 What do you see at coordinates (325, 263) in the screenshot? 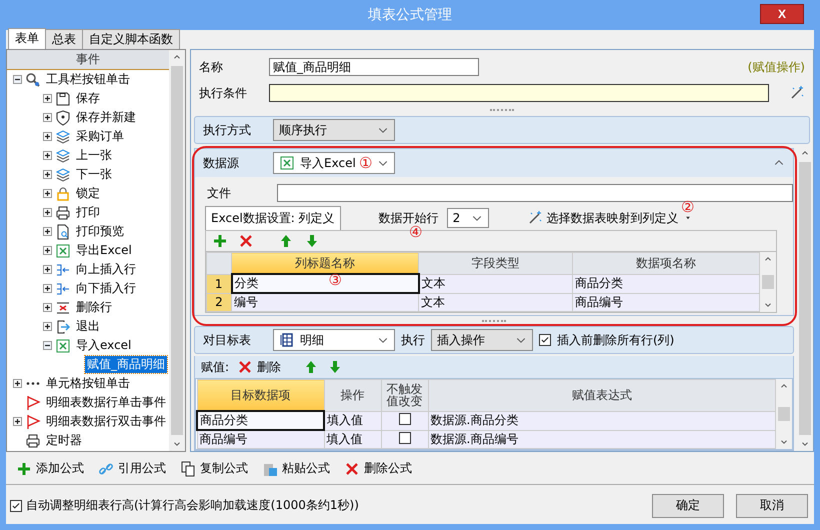
I see `column-header: 列标题名称` at bounding box center [325, 263].